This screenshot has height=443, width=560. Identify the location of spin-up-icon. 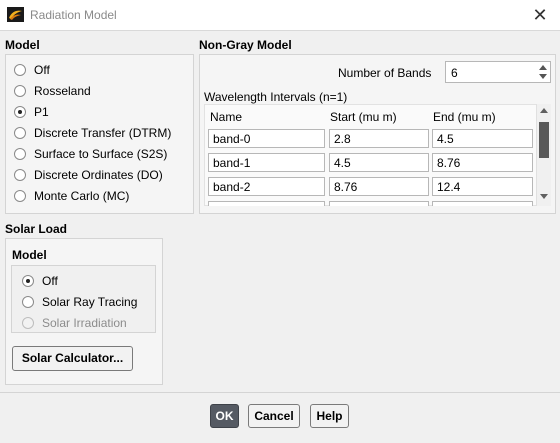
(543, 67).